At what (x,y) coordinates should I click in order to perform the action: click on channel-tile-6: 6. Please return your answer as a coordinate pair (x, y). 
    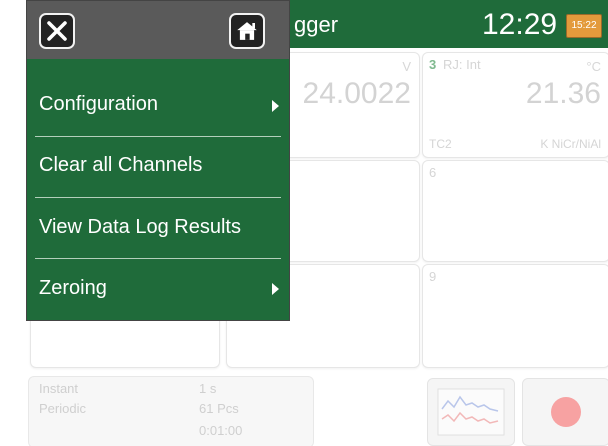
    Looking at the image, I should click on (515, 211).